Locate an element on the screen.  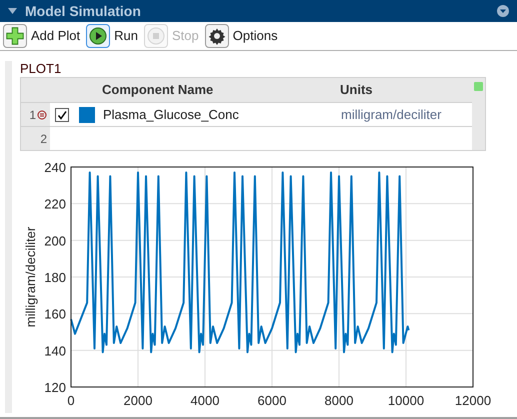
y-tick-label: 140 is located at coordinates (55, 350).